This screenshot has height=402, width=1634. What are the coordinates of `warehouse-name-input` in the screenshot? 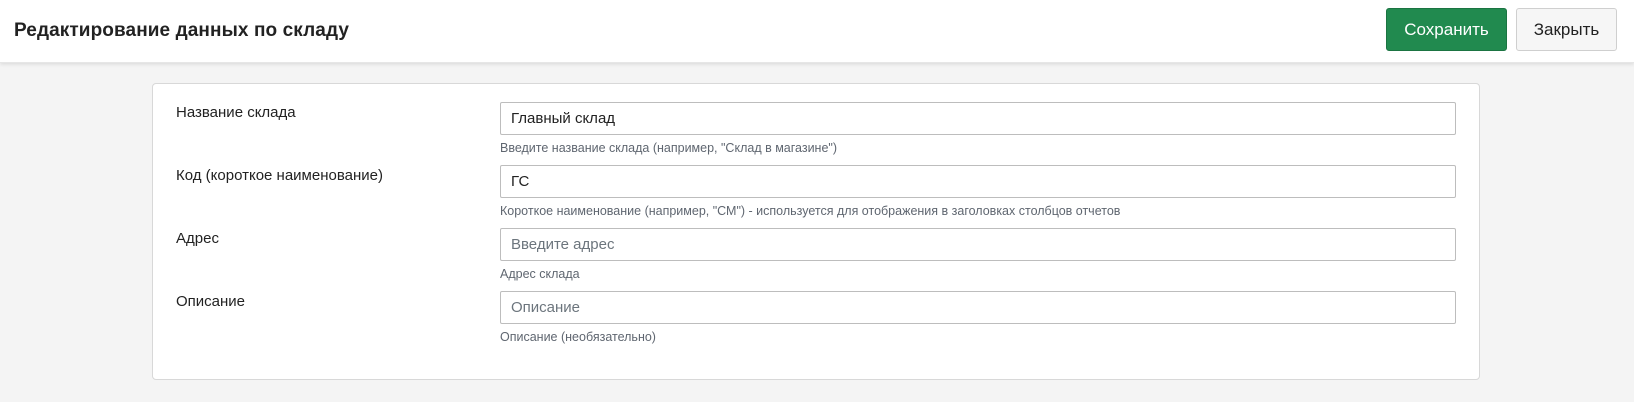 It's located at (978, 118).